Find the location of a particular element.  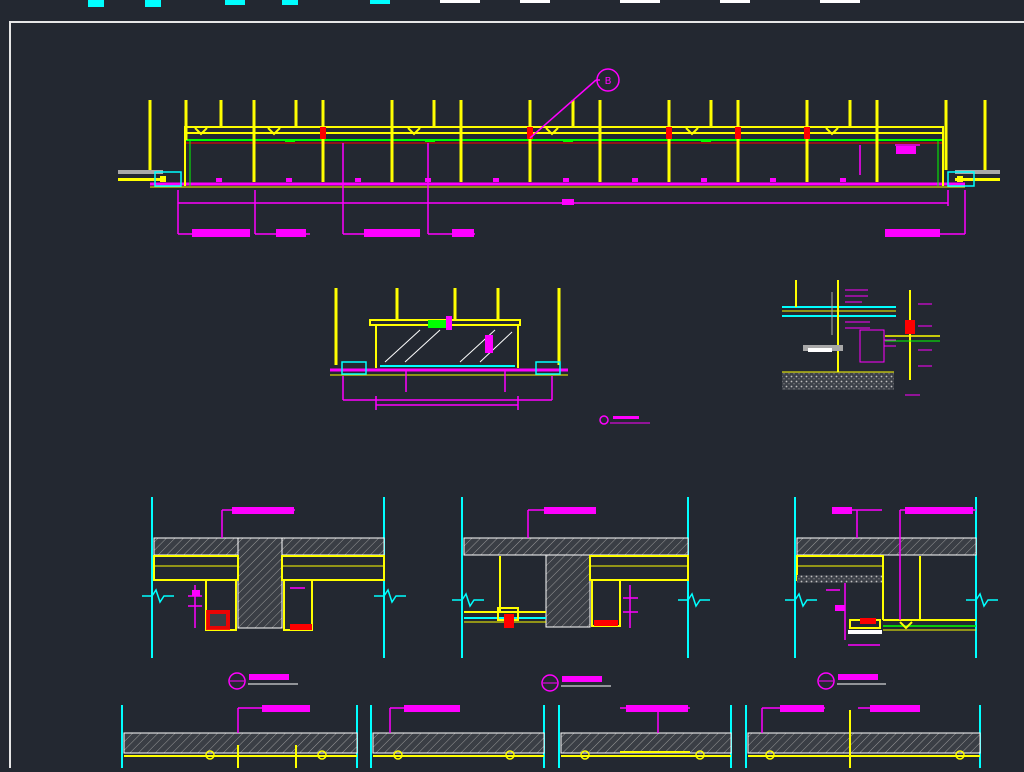

junction-detail is located at coordinates (861, 338).